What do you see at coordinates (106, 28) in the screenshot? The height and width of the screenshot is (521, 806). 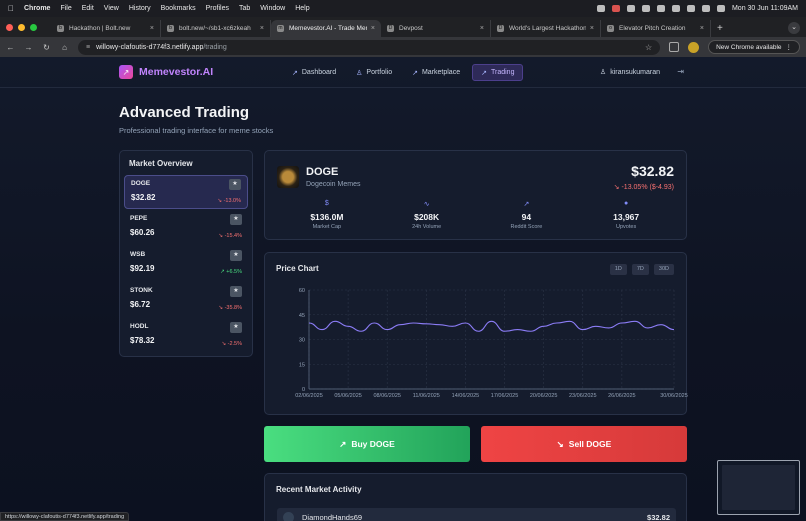 I see `browser-tab: b Hackathon | Bolt.new ×` at bounding box center [106, 28].